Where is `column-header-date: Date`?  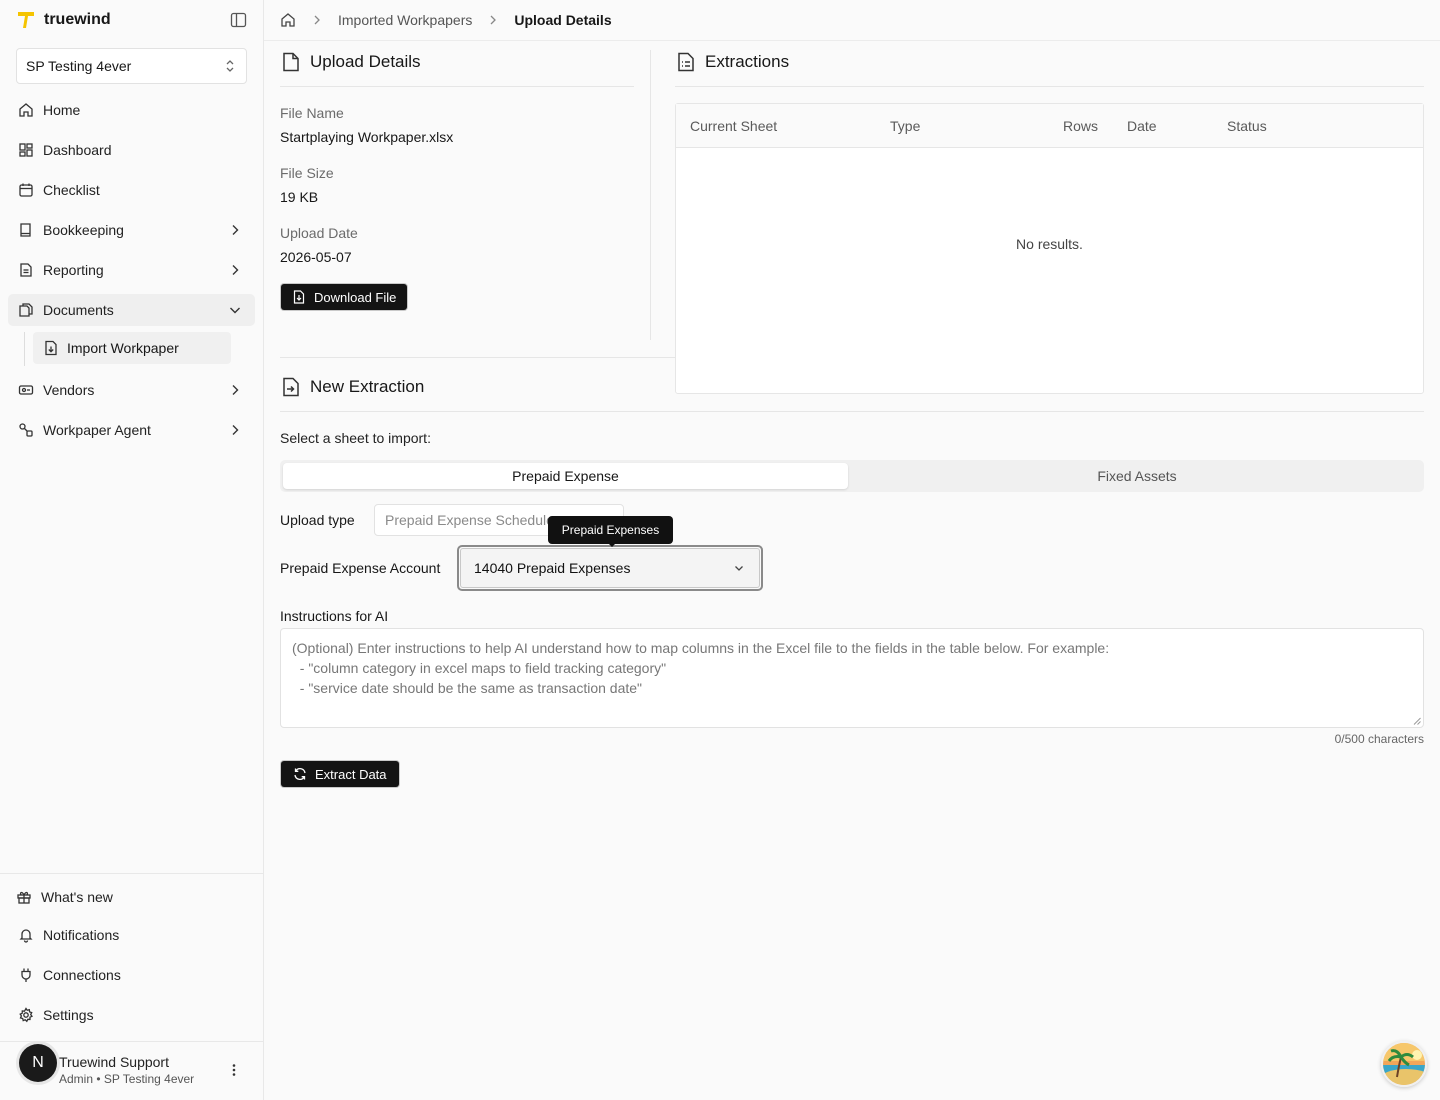
column-header-date: Date is located at coordinates (1142, 126).